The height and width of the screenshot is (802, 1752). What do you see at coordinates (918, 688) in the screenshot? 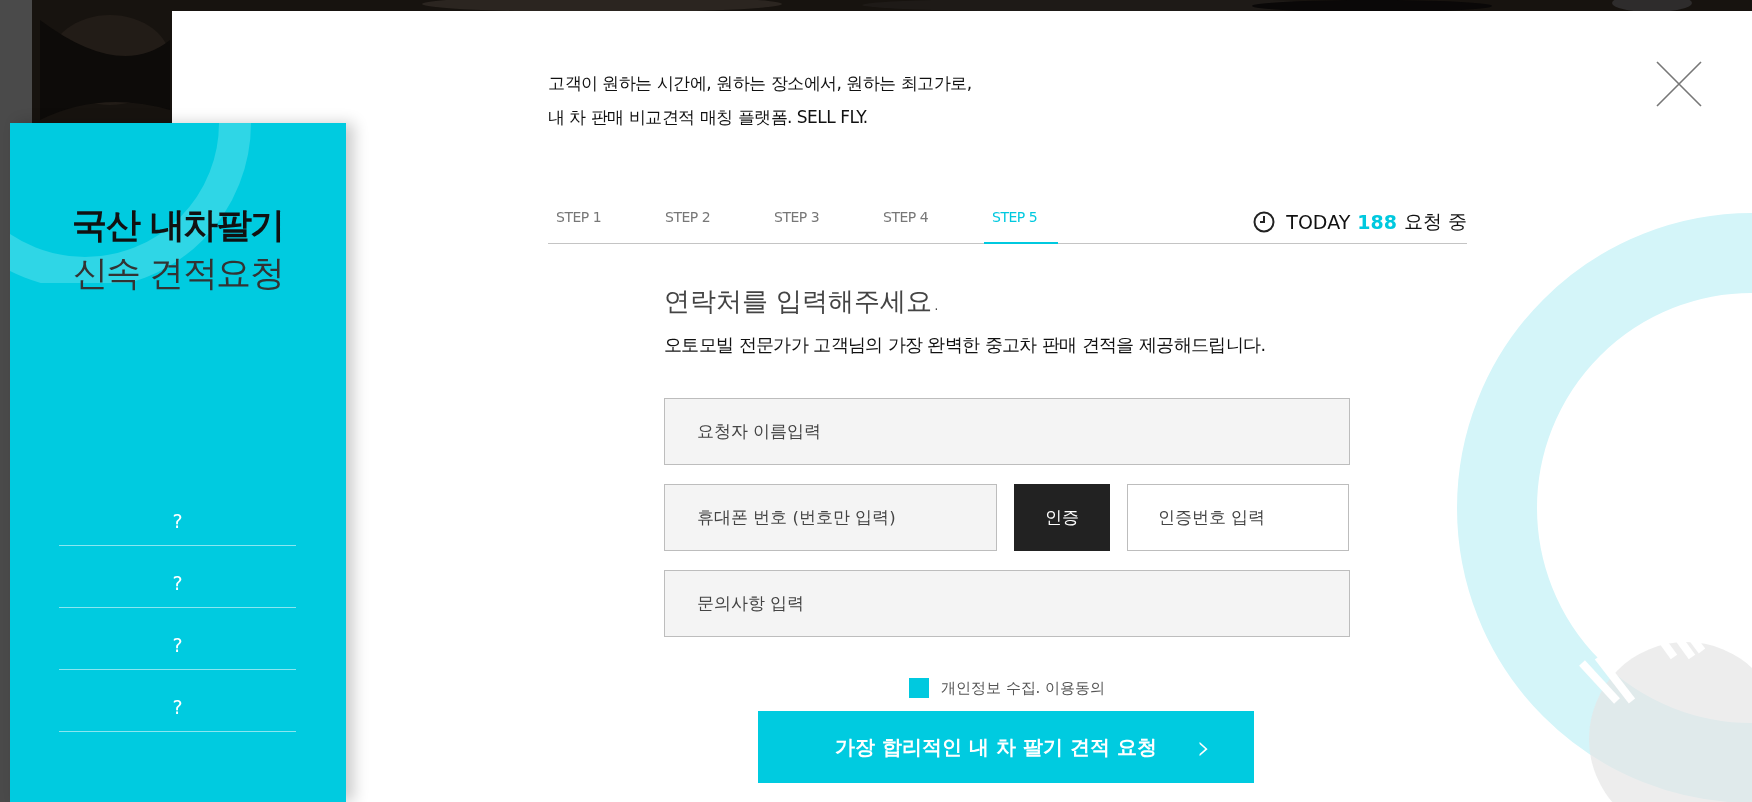
I see `consent-checkbox` at bounding box center [918, 688].